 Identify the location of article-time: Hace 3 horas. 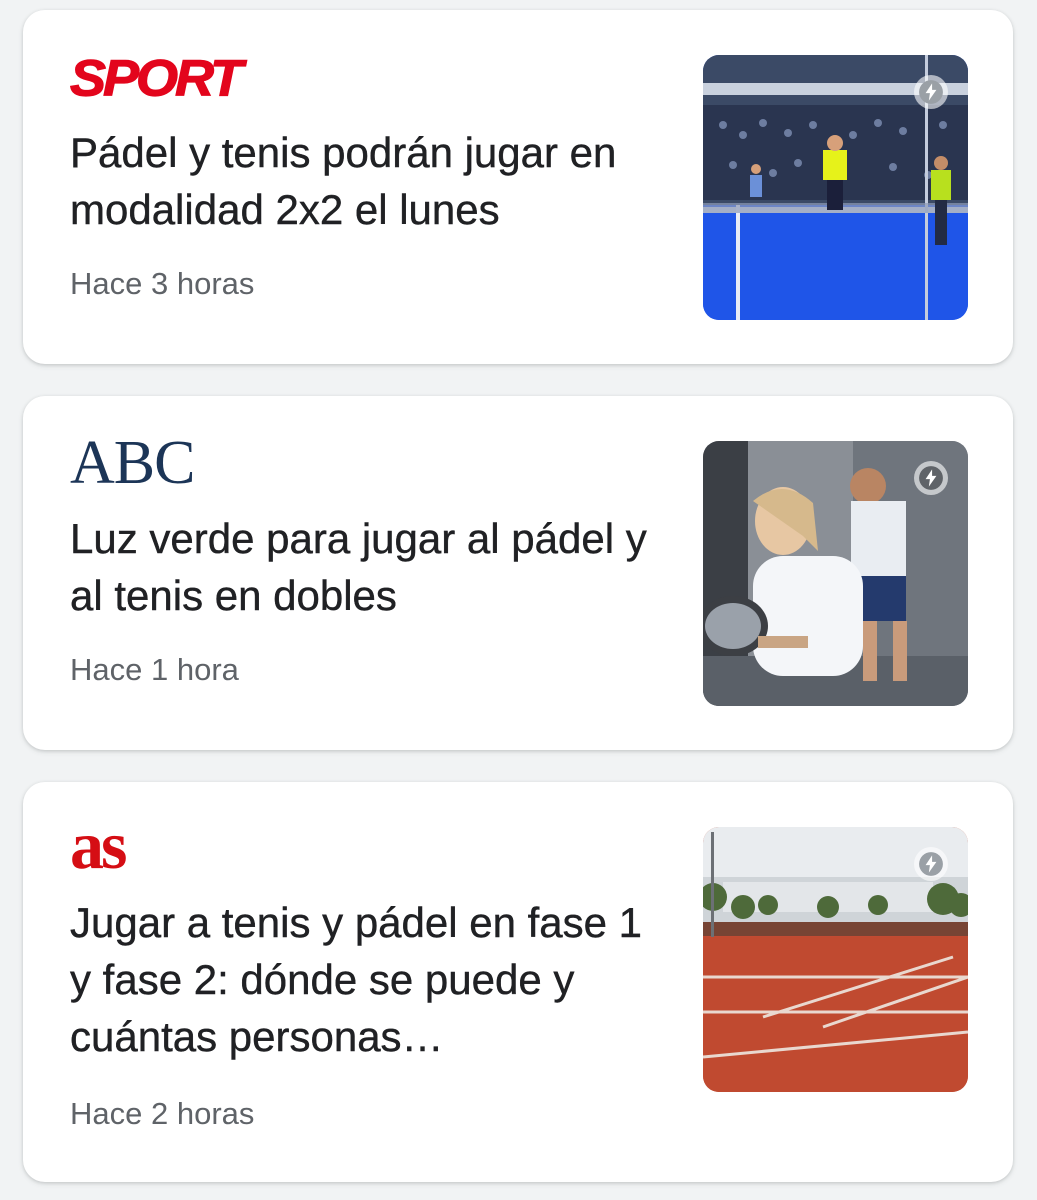
(162, 283).